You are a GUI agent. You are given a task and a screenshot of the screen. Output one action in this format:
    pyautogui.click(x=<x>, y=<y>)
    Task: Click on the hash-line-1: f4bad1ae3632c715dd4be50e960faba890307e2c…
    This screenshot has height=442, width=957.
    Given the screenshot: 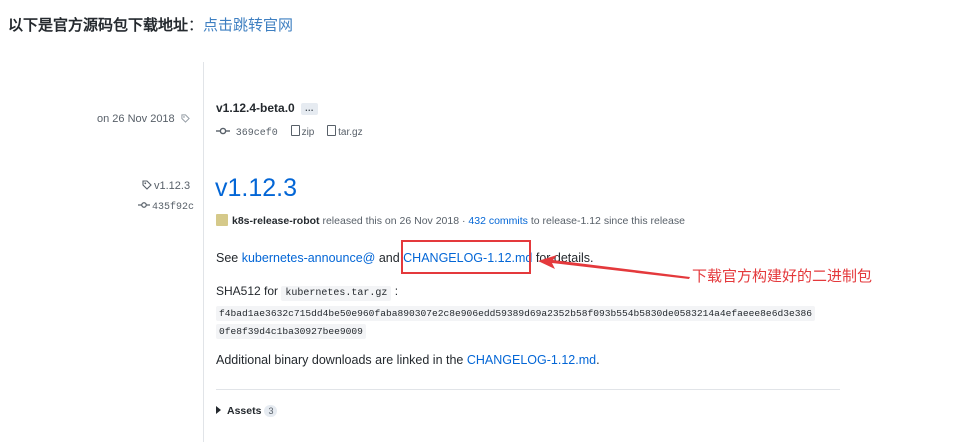 What is the action you would take?
    pyautogui.click(x=515, y=312)
    